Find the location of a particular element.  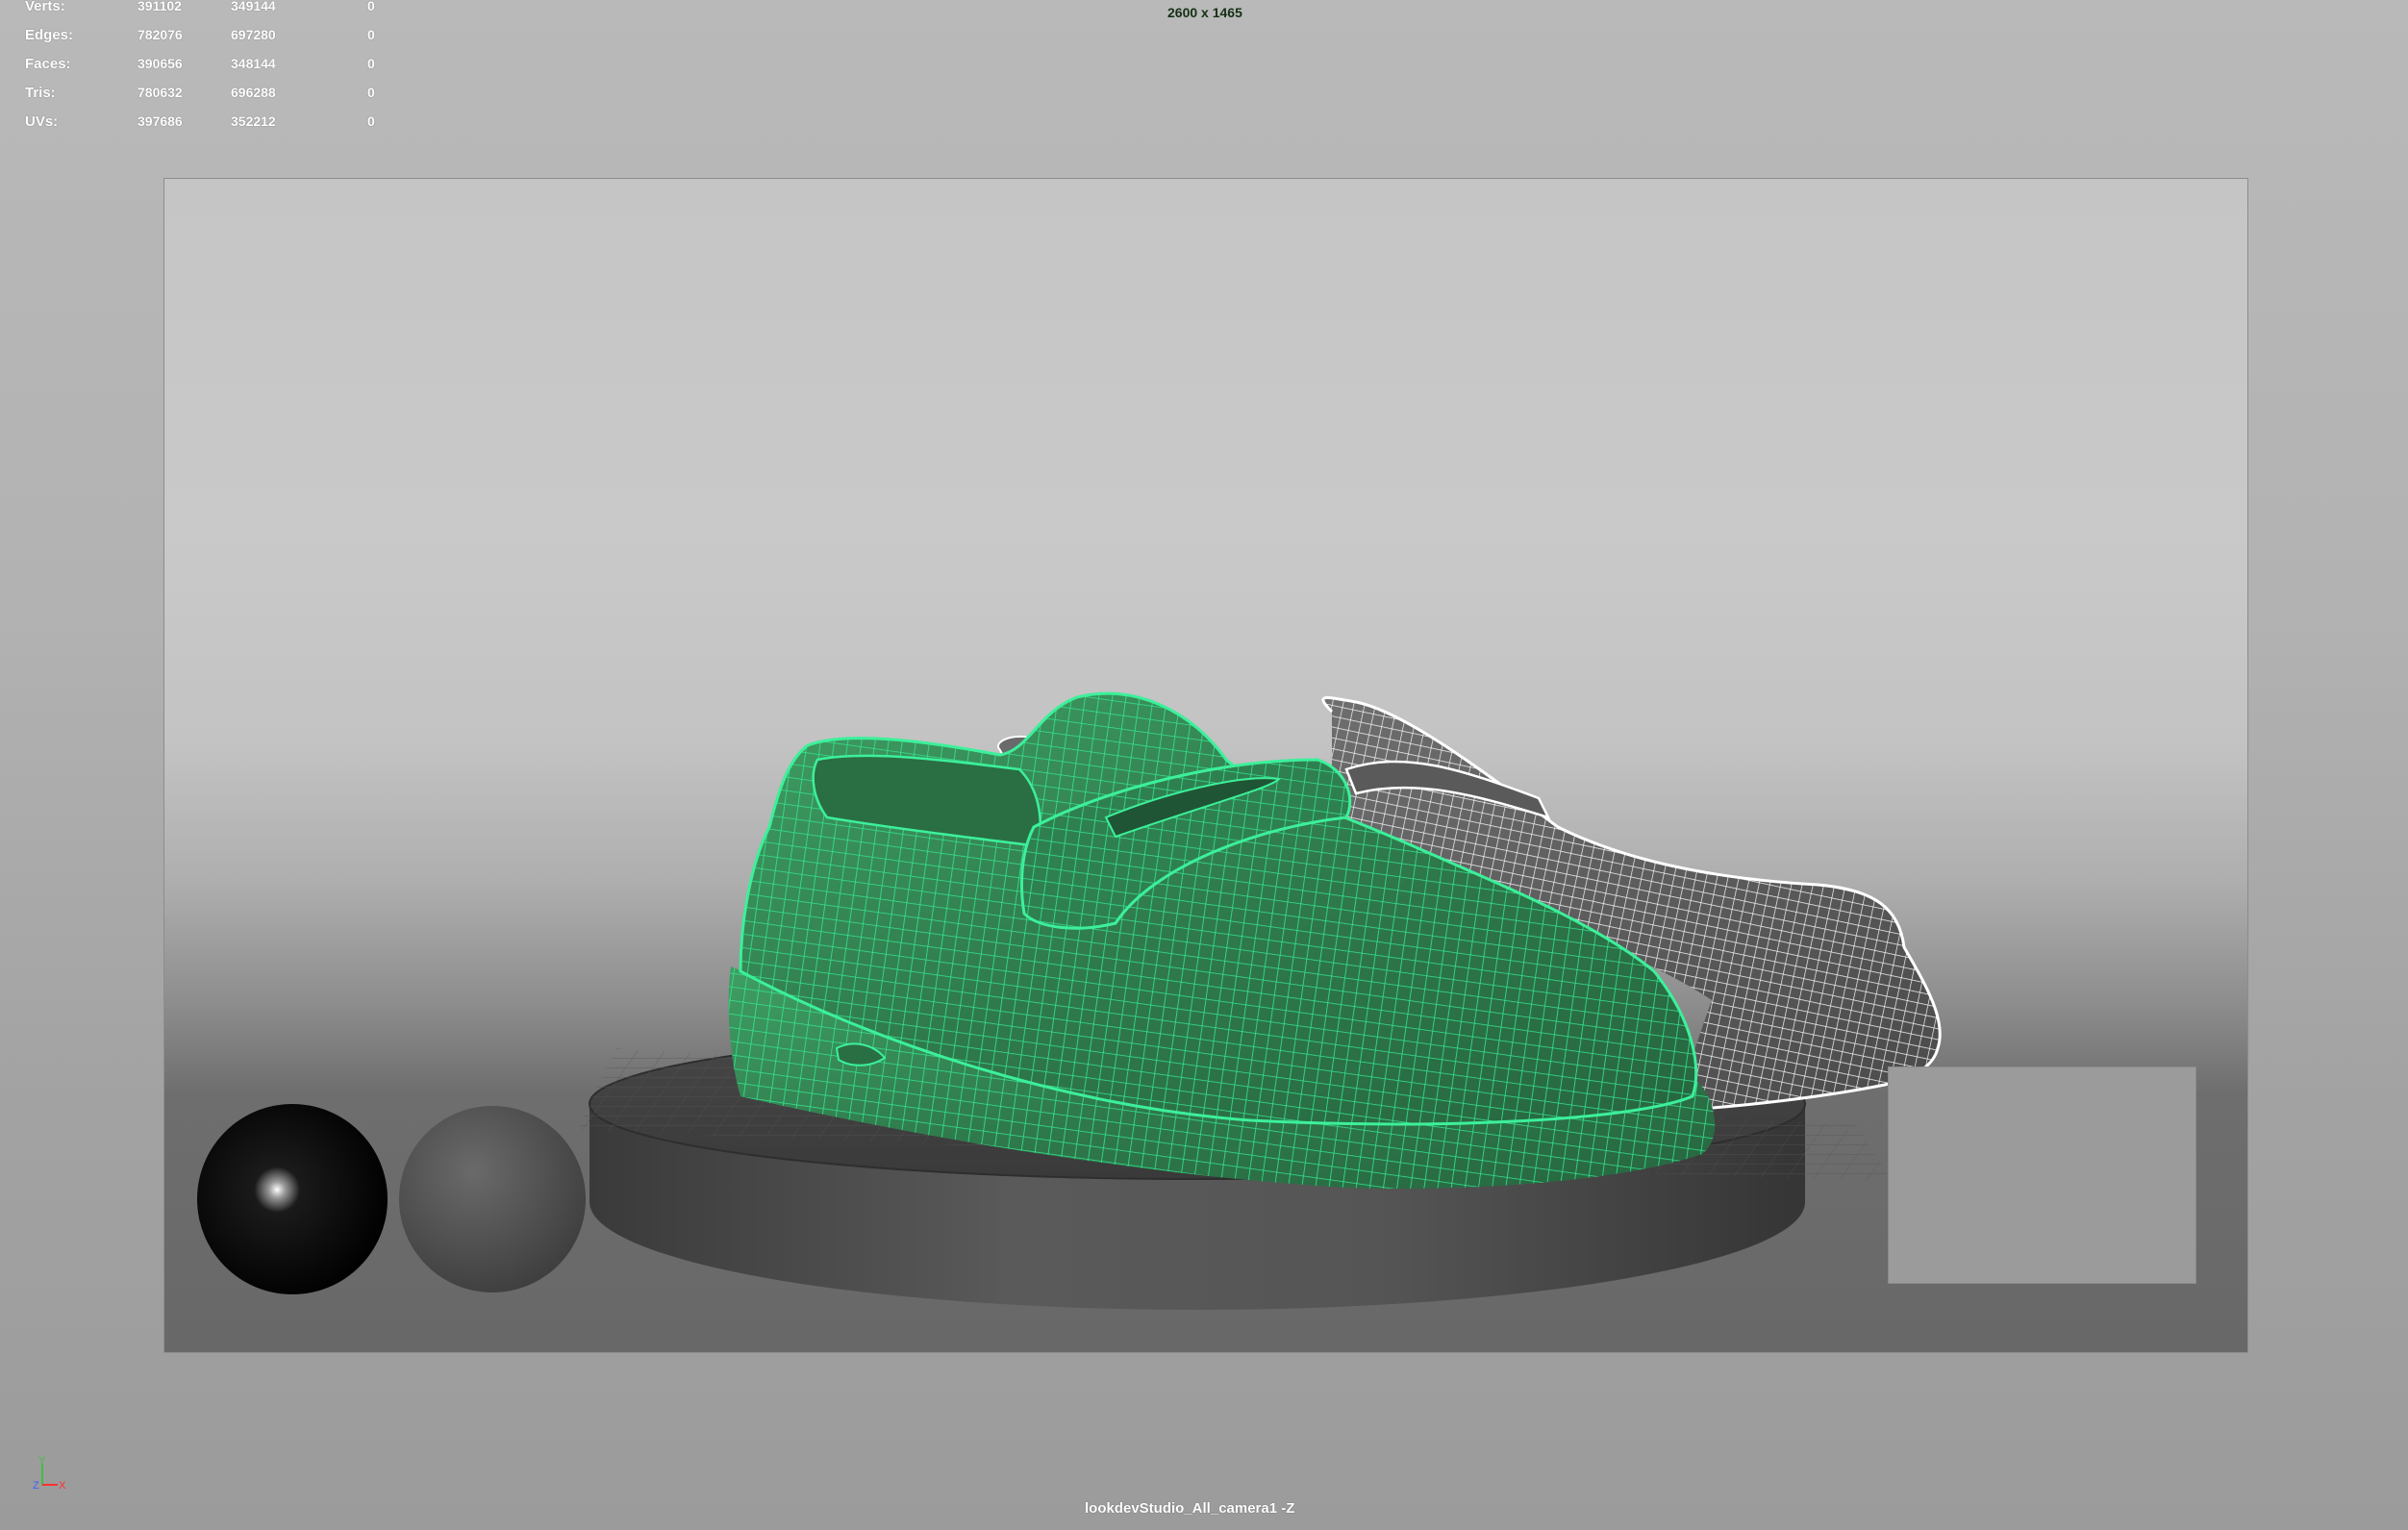

shader-ball-chrome is located at coordinates (292, 1199).